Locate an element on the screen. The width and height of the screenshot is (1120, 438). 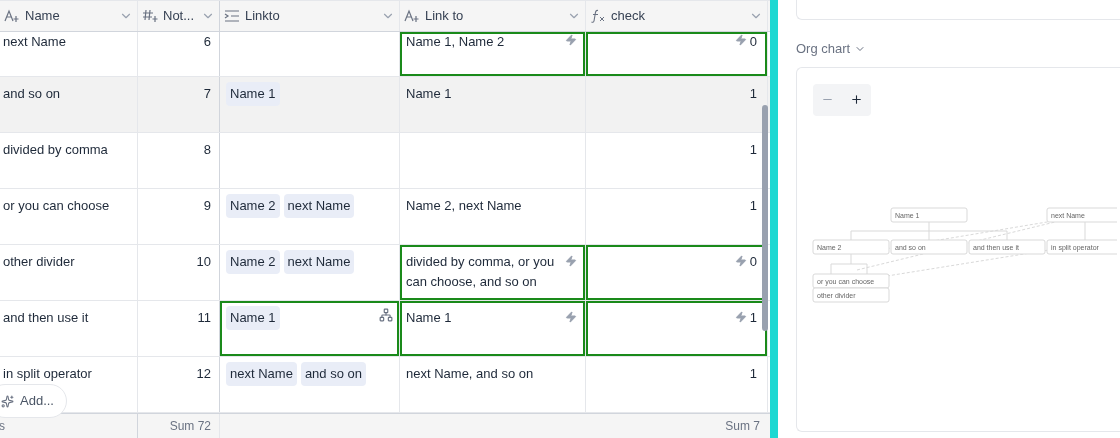
lookup-cell-text: next Name, and so on is located at coordinates (470, 374).